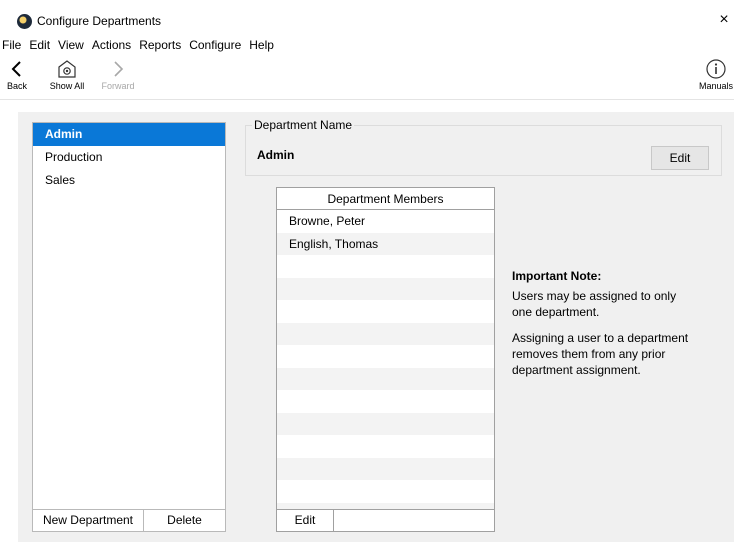  I want to click on department-name-value: Admin, so click(276, 155).